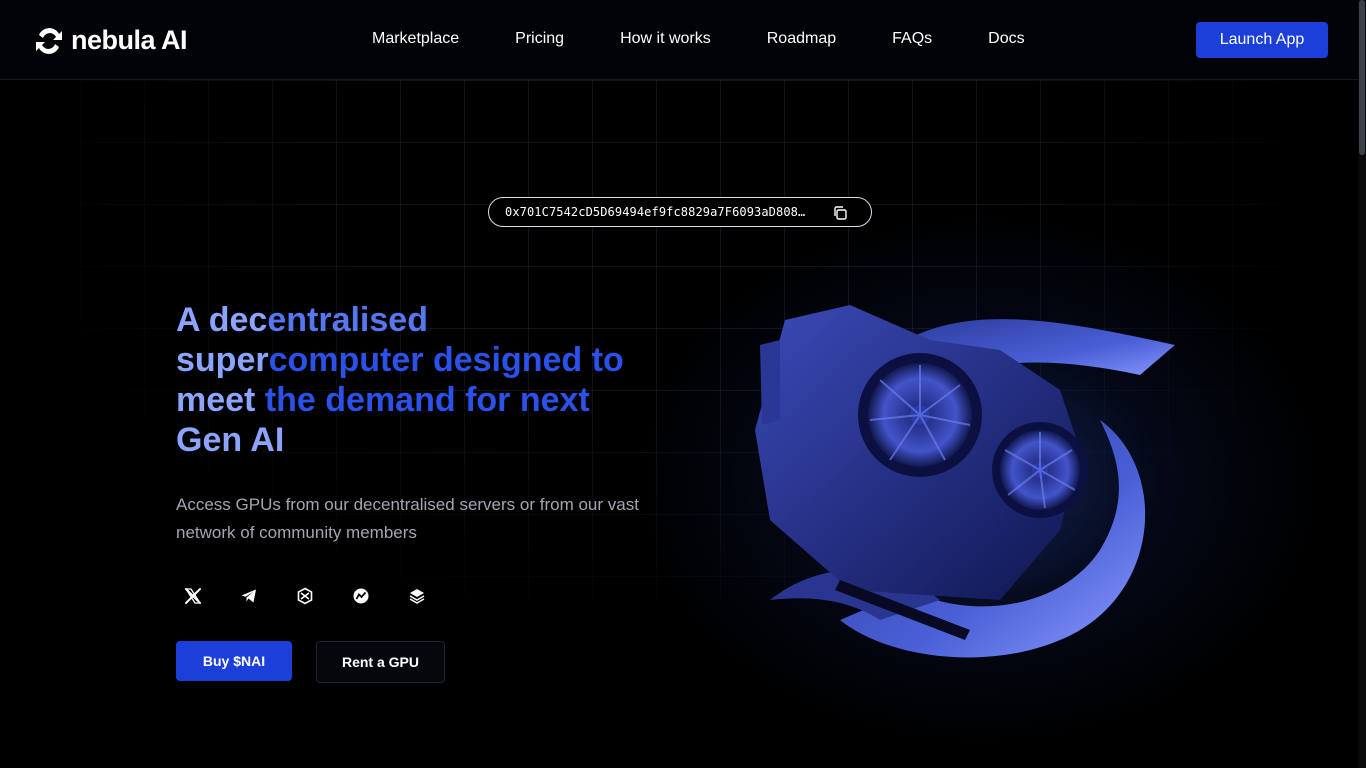 Image resolution: width=1366 pixels, height=768 pixels. Describe the element at coordinates (415, 39) in the screenshot. I see `nav-marketplace: Marketplace` at that location.